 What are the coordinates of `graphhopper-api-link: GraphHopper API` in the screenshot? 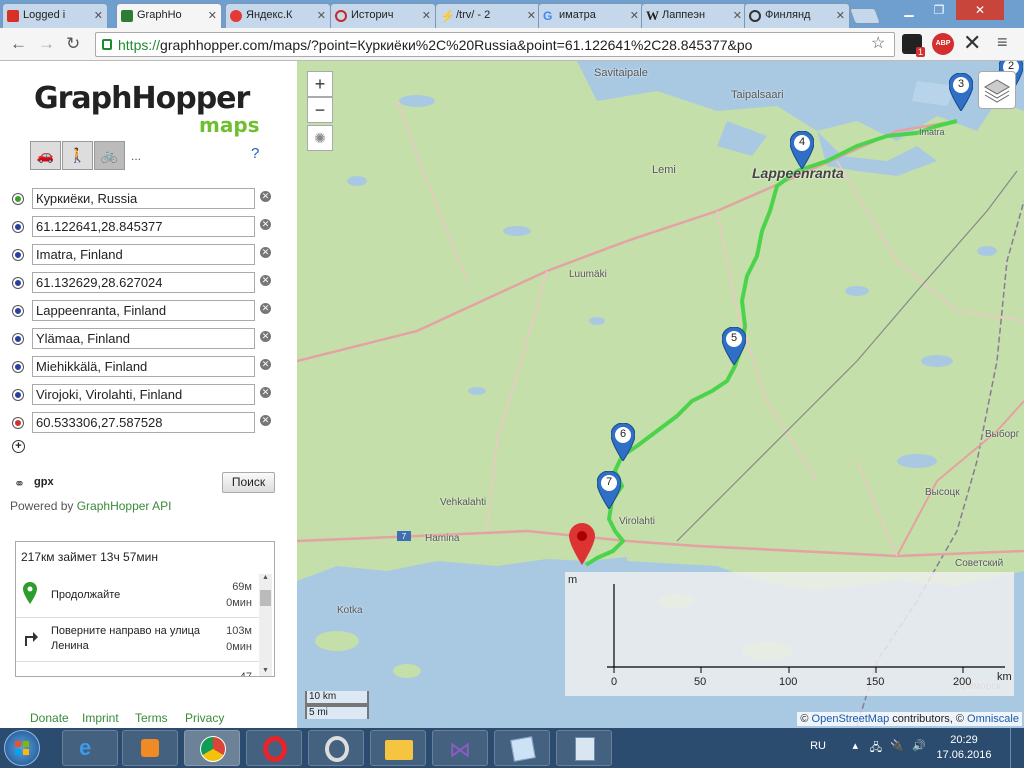 It's located at (124, 506).